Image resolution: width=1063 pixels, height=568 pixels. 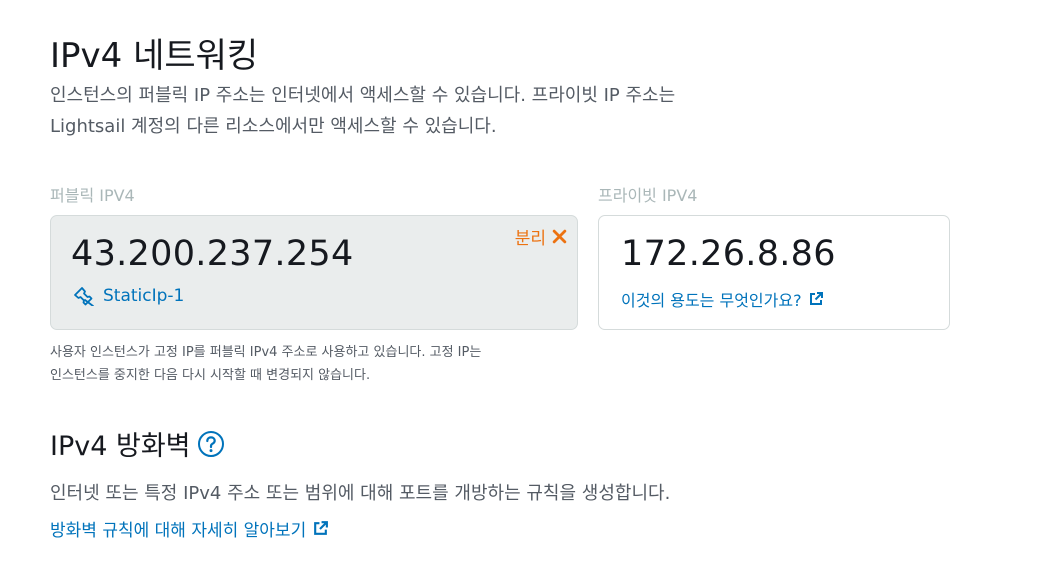 I want to click on pin-icon, so click(x=84, y=296).